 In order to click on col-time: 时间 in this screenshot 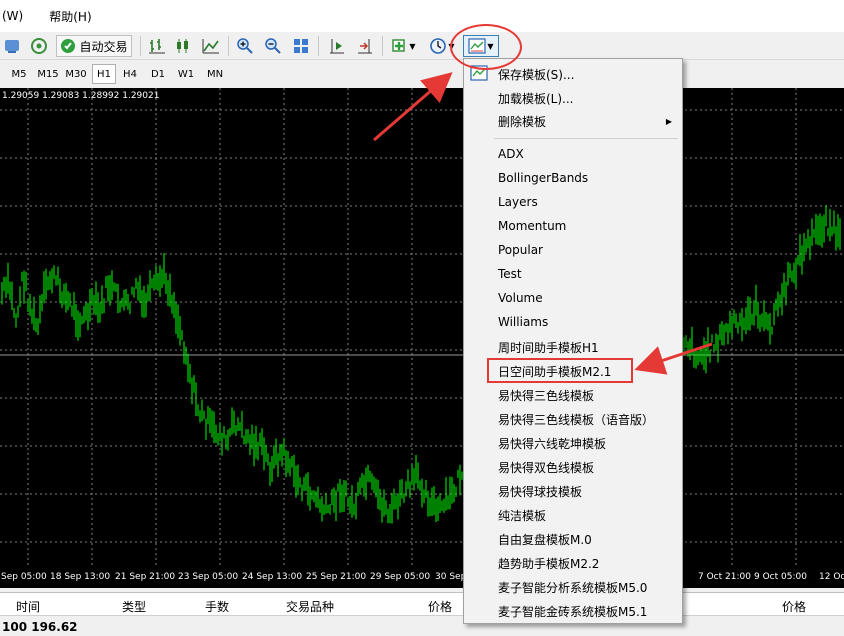, I will do `click(28, 606)`.